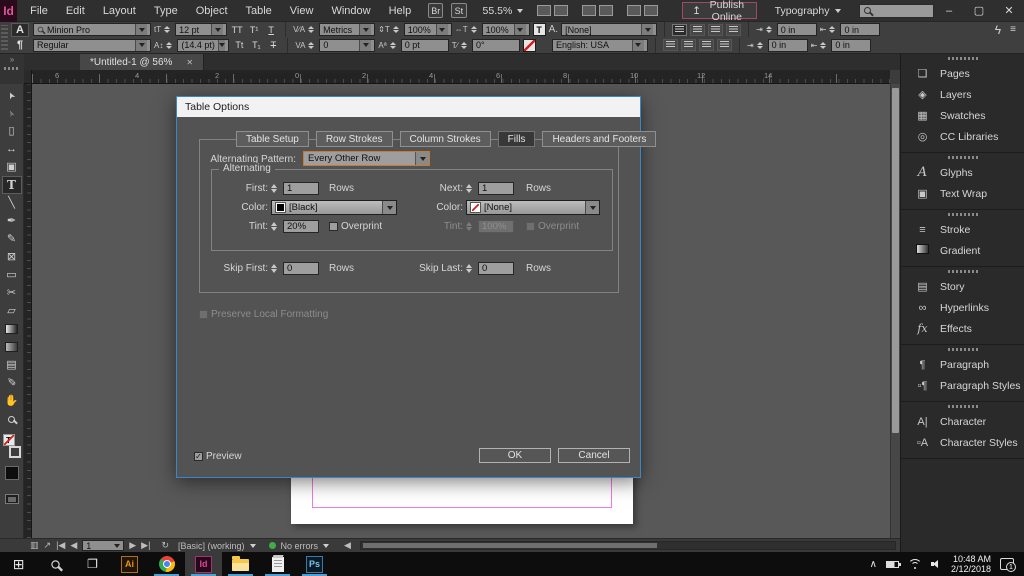 This screenshot has height=576, width=1024. What do you see at coordinates (237, 29) in the screenshot?
I see `all-caps-button: TT` at bounding box center [237, 29].